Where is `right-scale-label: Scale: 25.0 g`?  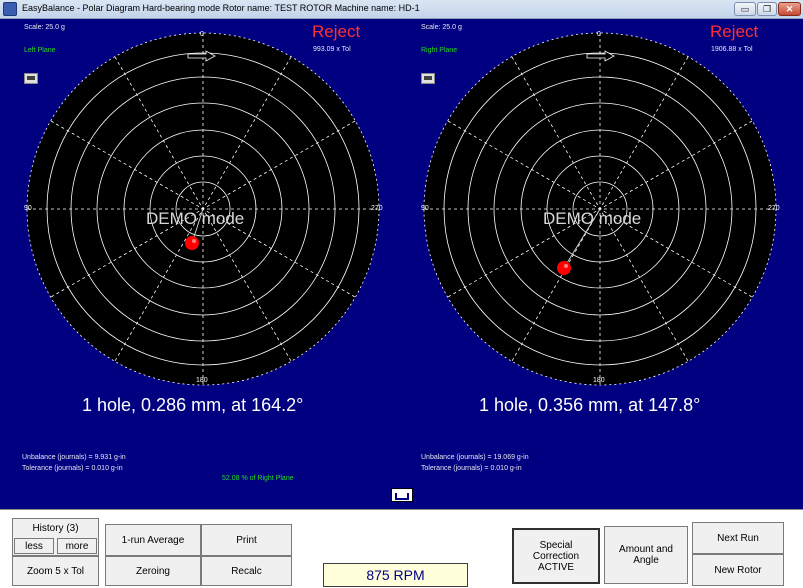
right-scale-label: Scale: 25.0 g is located at coordinates (441, 27).